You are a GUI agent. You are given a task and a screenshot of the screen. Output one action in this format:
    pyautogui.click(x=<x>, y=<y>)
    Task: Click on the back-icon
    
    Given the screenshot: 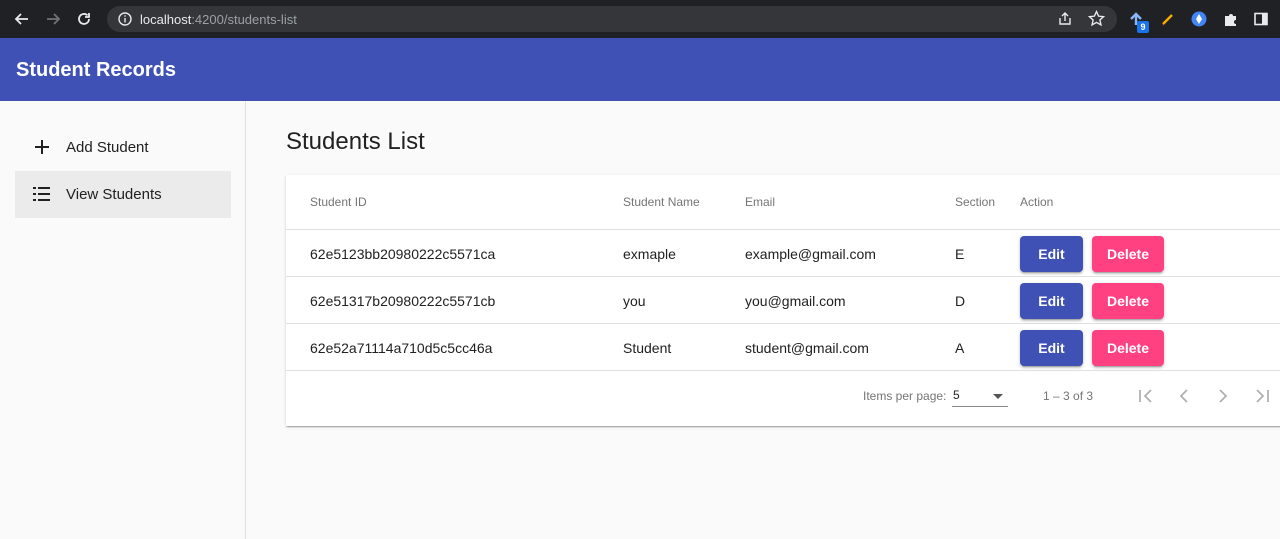 What is the action you would take?
    pyautogui.click(x=22, y=19)
    